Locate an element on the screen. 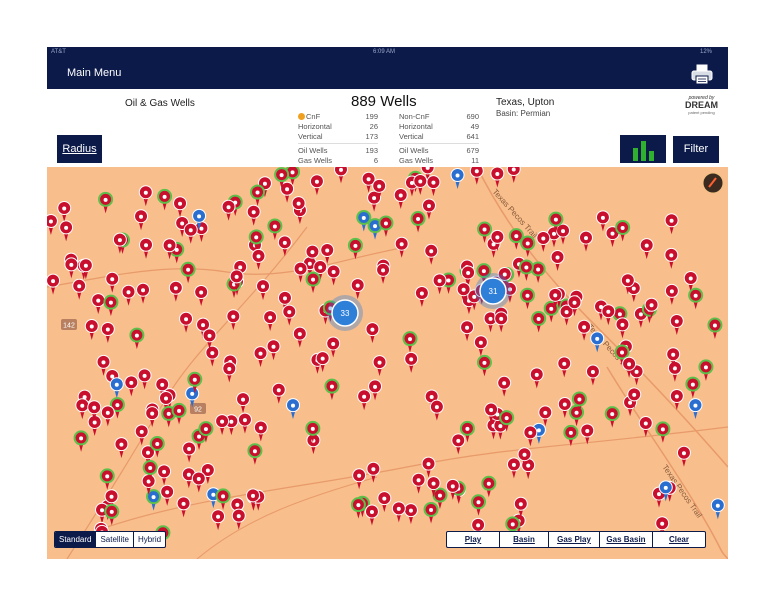 The image size is (776, 600). basin-button: Basin is located at coordinates (523, 539).